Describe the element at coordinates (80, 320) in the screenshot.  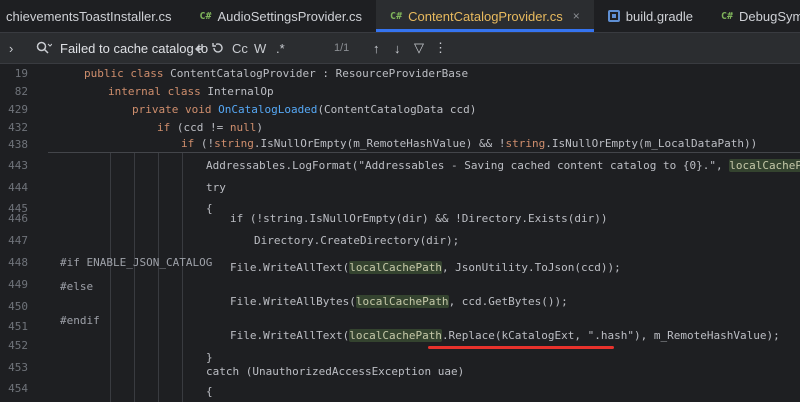
I see `code-line-452: #endif` at that location.